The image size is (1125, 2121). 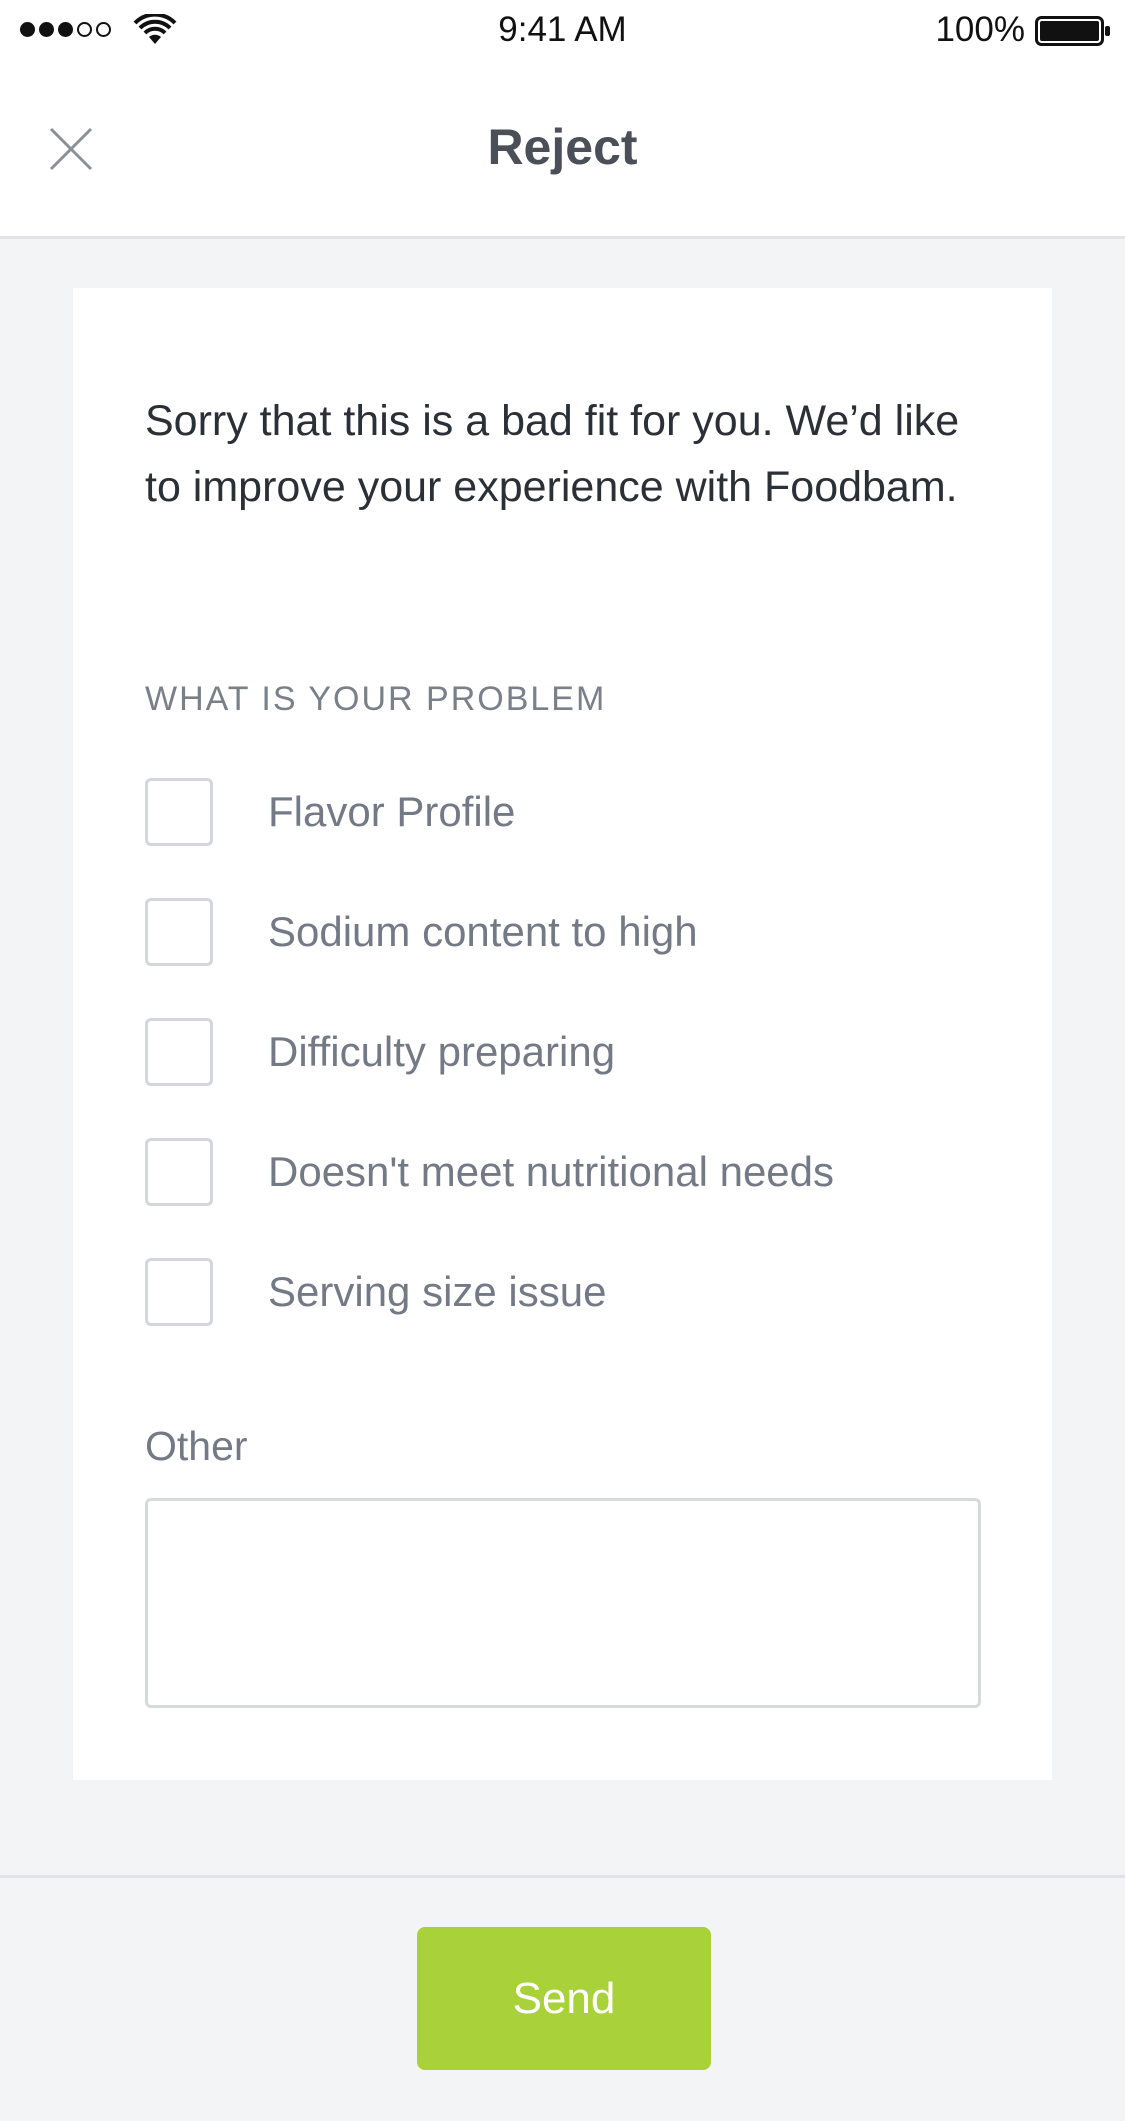 I want to click on other-text-field, so click(x=563, y=1603).